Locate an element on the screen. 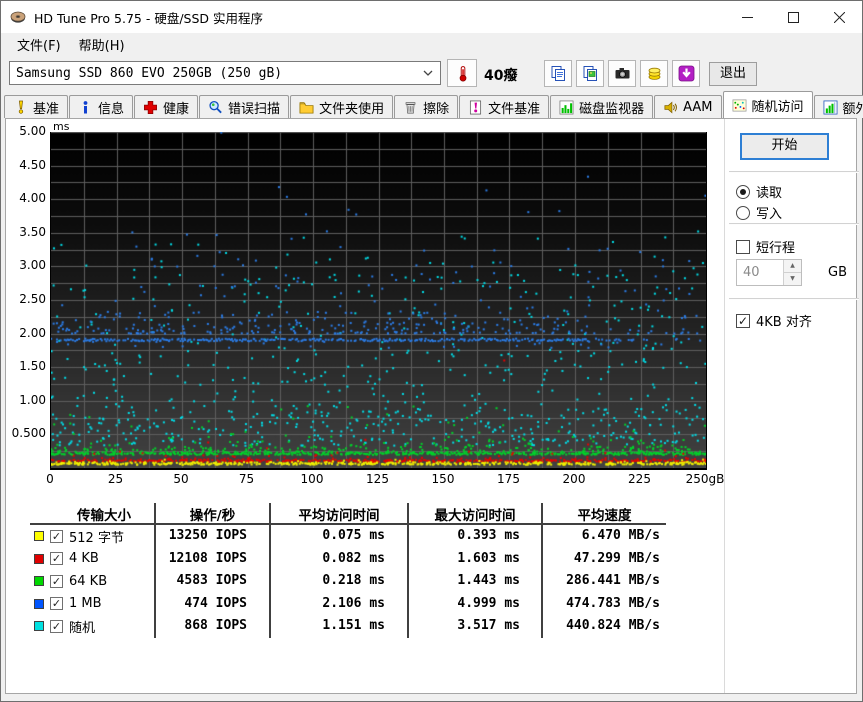 The height and width of the screenshot is (702, 863). tab-info: 信息 is located at coordinates (101, 106).